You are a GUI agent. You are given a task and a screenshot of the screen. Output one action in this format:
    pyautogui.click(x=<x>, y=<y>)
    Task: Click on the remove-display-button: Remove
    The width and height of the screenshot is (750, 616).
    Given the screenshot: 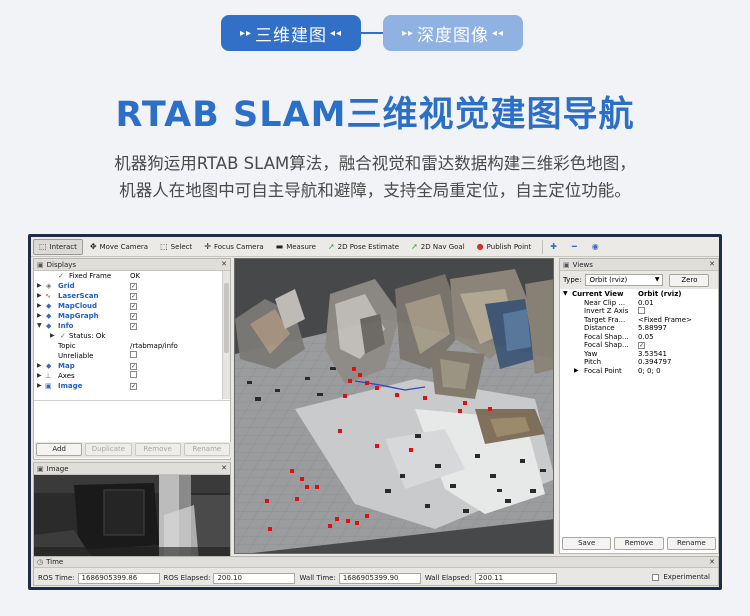 What is the action you would take?
    pyautogui.click(x=157, y=449)
    